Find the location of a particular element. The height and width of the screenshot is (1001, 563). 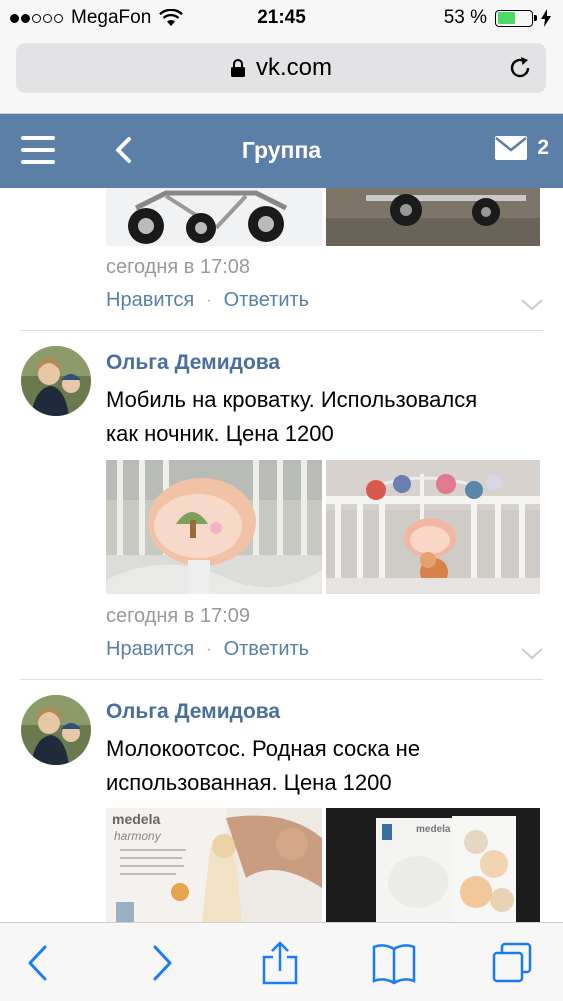

post-photo-night-light is located at coordinates (214, 527).